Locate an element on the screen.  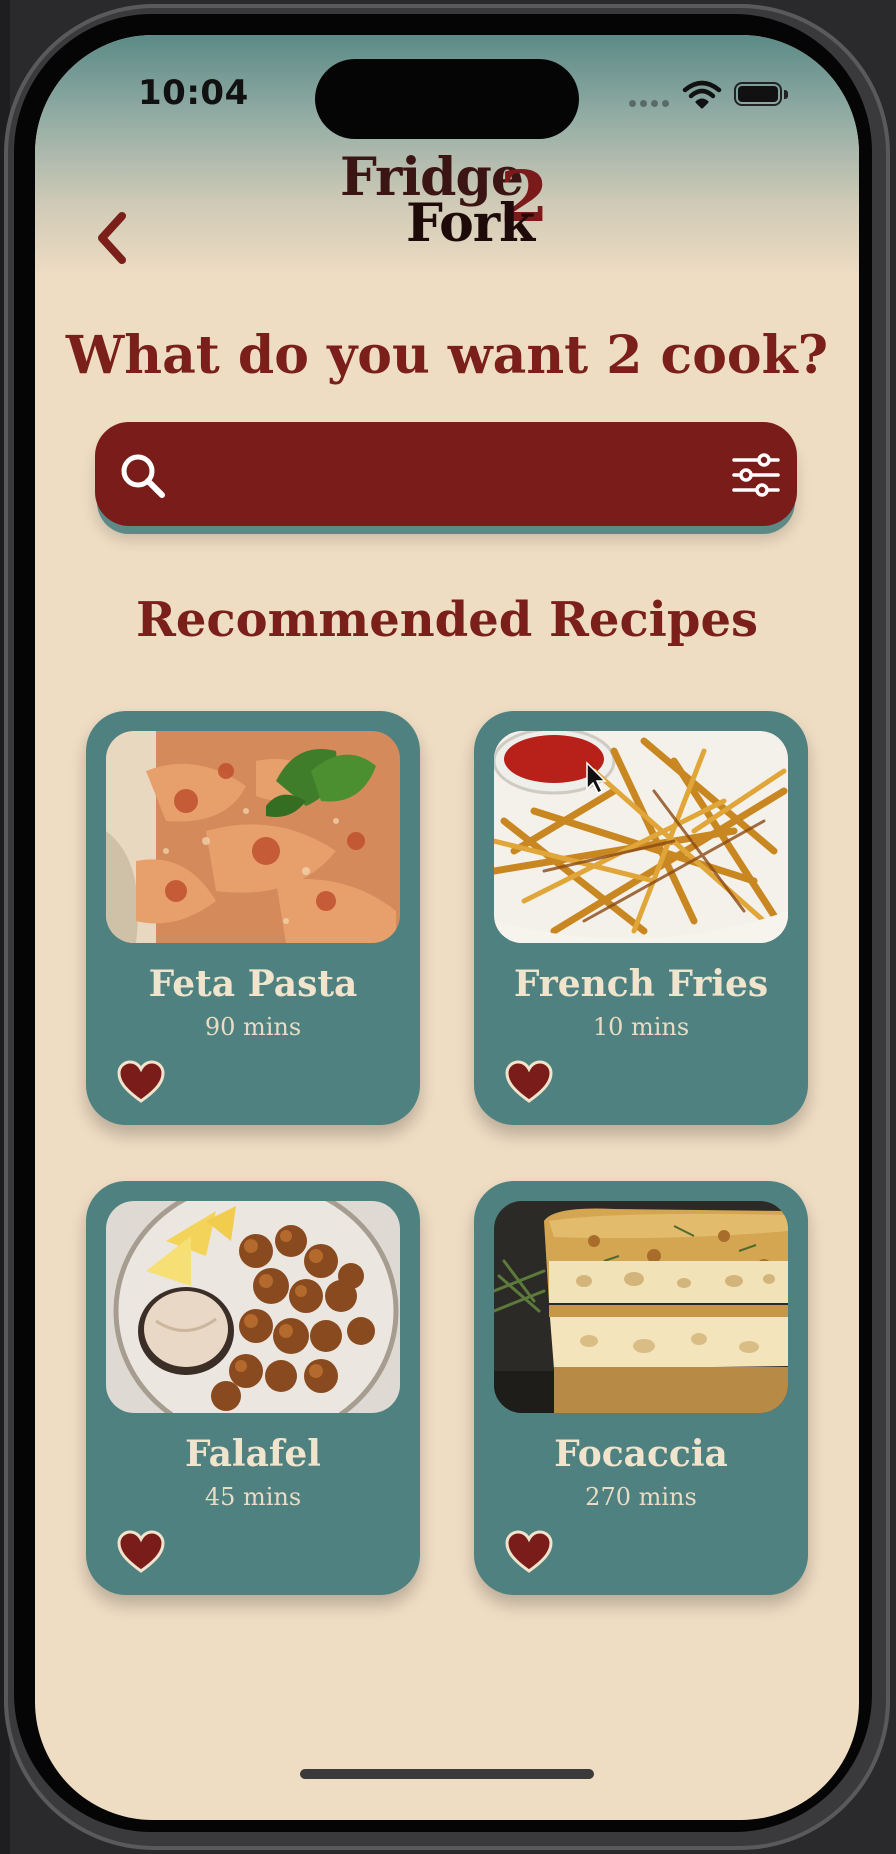
cellular-signal-icon is located at coordinates (650, 105).